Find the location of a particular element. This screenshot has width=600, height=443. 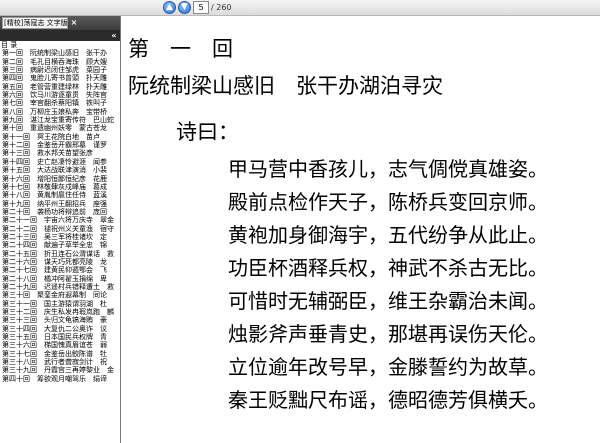

poem-line: 黄袍加身御海宇，五代纷争从此止。 is located at coordinates (388, 235).